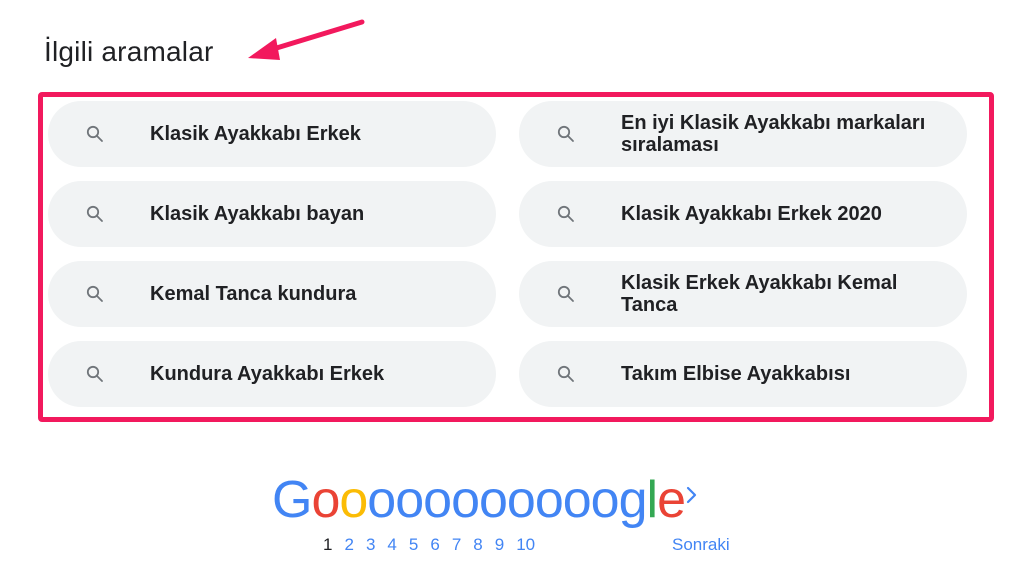  What do you see at coordinates (253, 294) in the screenshot?
I see `related-search-label: Kemal Tanca kundura` at bounding box center [253, 294].